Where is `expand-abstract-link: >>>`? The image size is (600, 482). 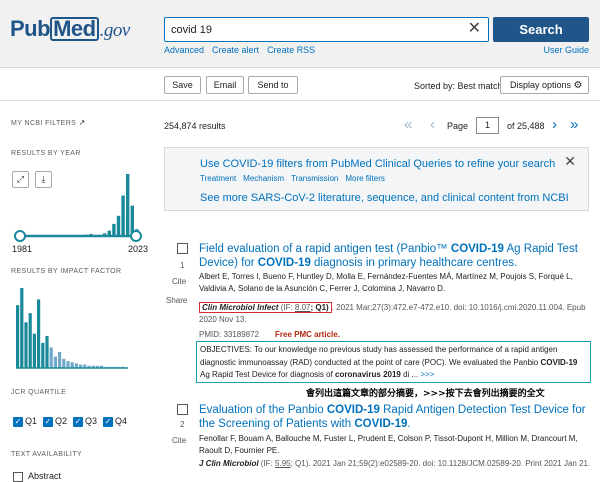 expand-abstract-link: >>> is located at coordinates (426, 374).